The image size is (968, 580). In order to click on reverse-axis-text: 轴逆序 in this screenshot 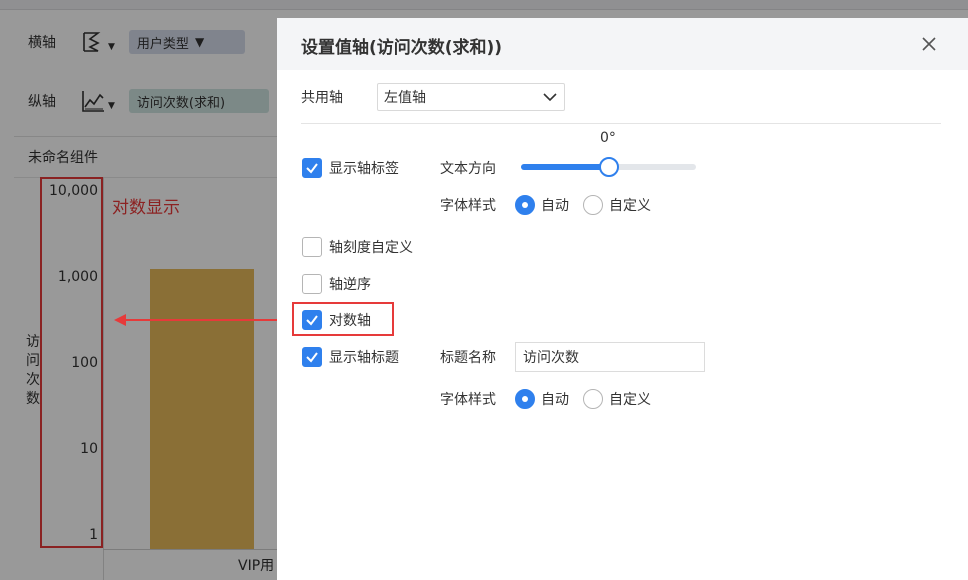, I will do `click(350, 285)`.